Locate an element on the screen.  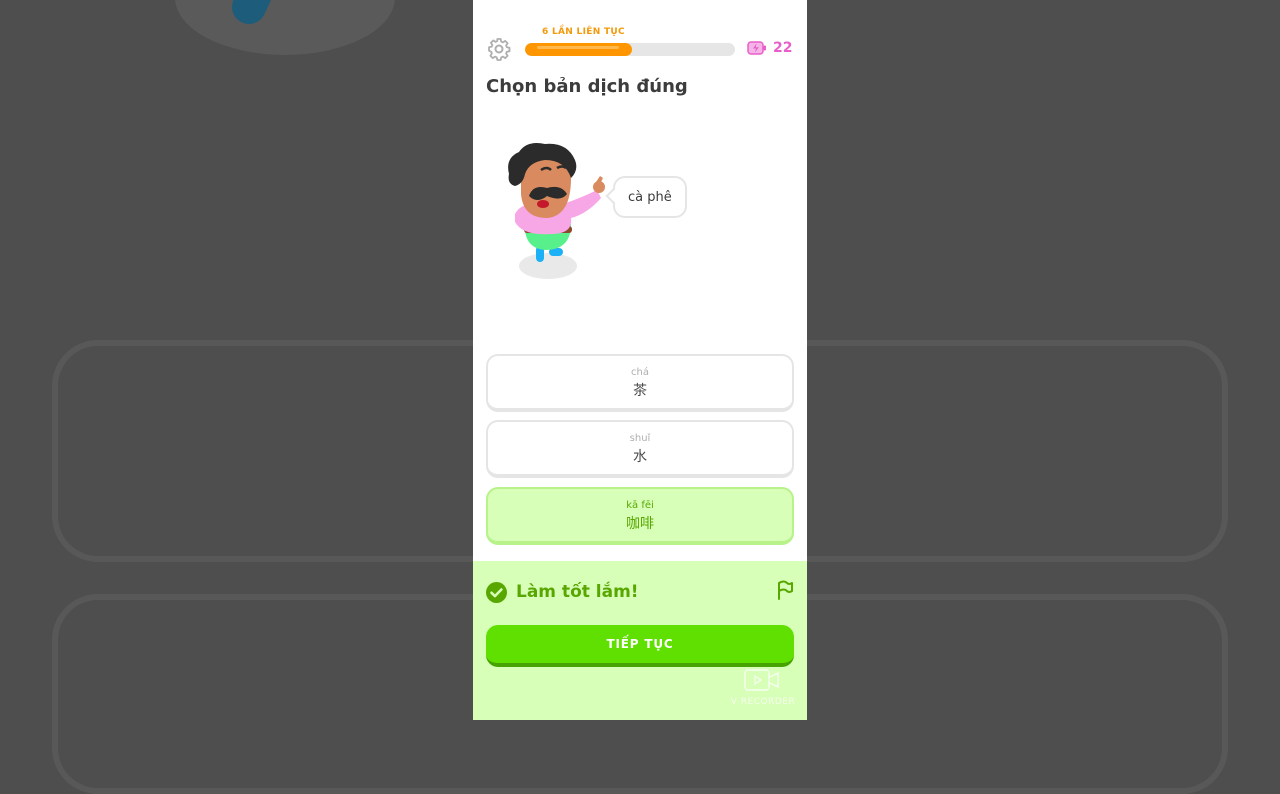
answer-option: shuǐ 水 is located at coordinates (640, 449).